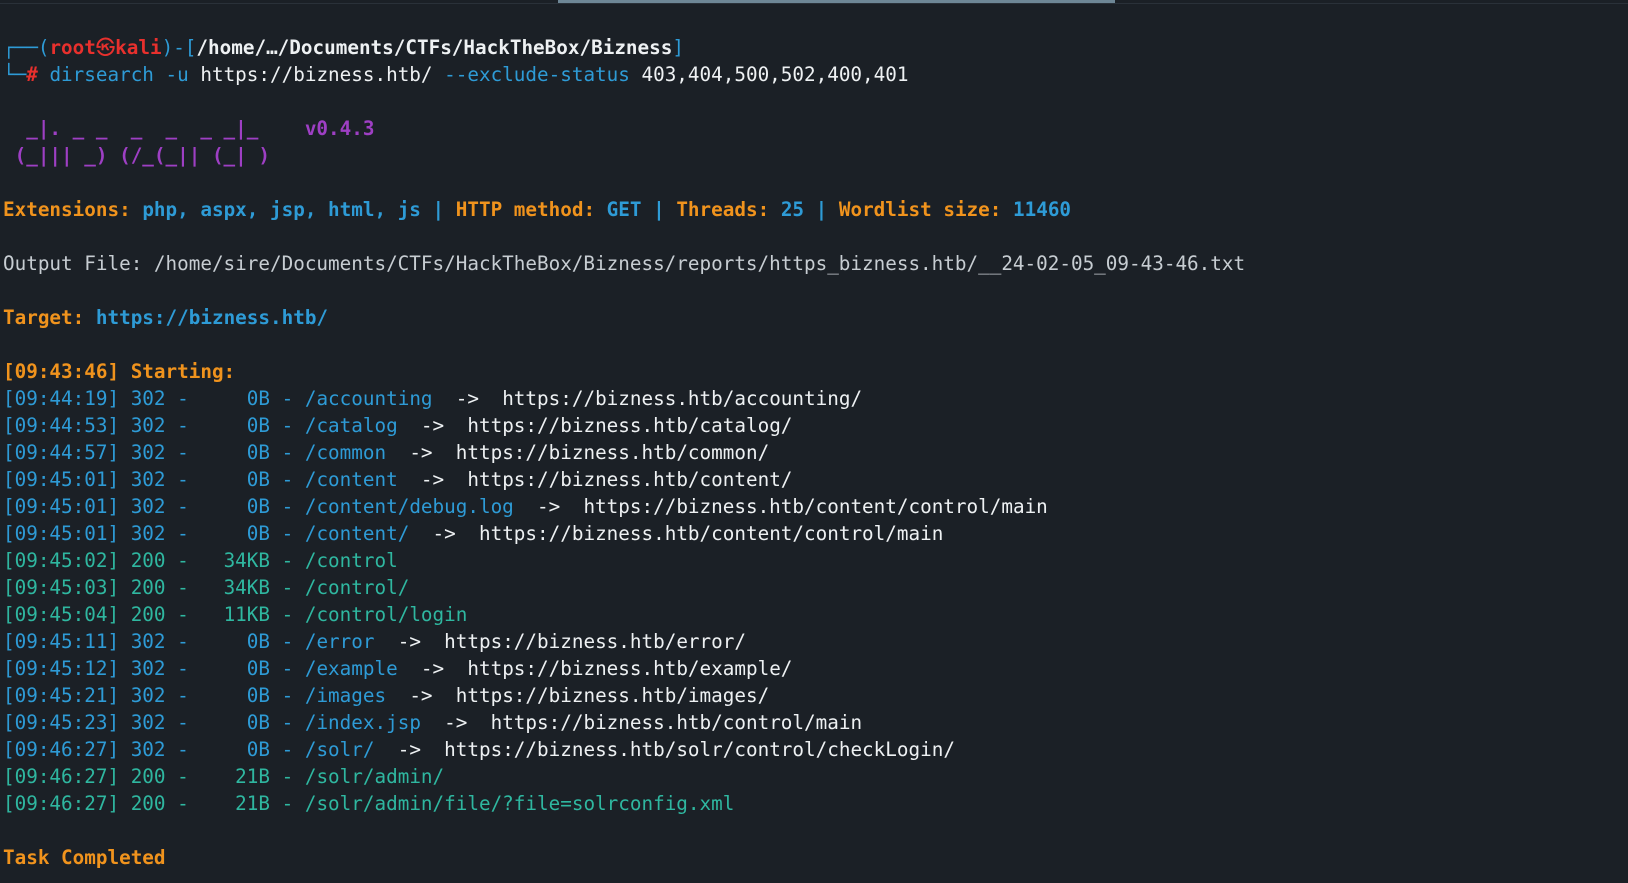 Image resolution: width=1628 pixels, height=883 pixels. I want to click on version-label: v0.4.3, so click(339, 128).